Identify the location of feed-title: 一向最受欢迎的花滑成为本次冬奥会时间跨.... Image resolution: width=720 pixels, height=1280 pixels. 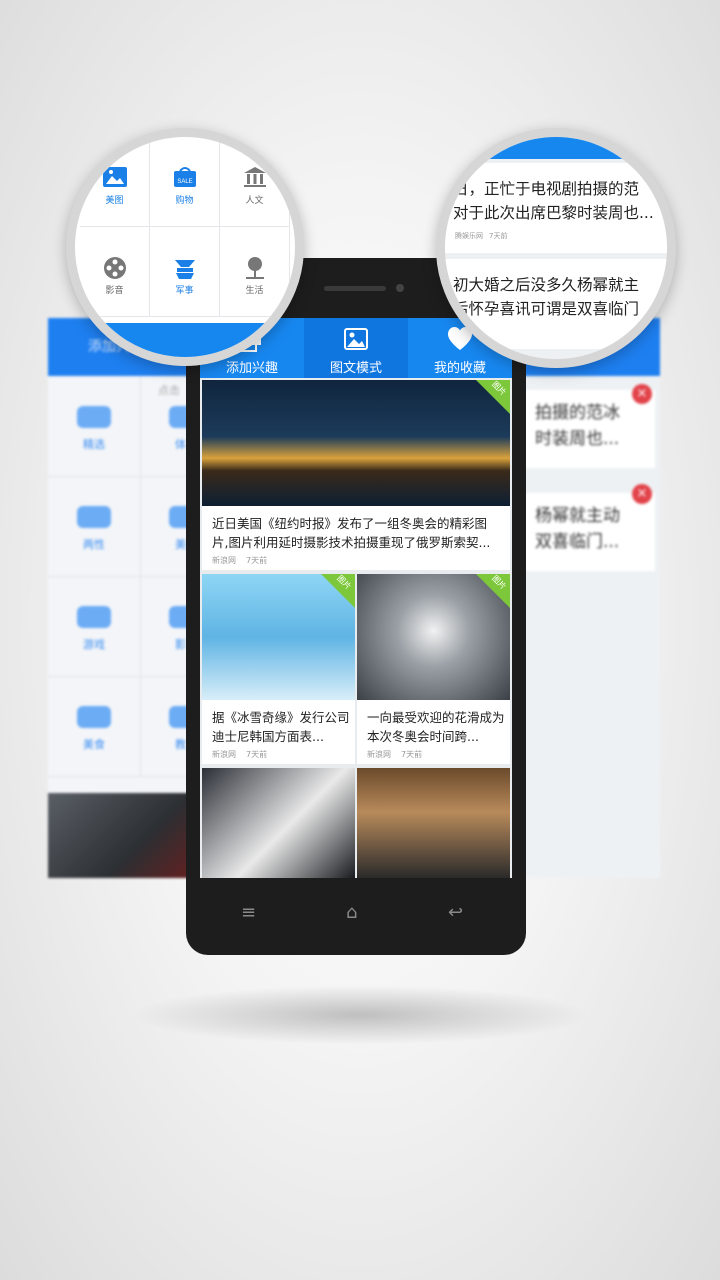
(436, 727).